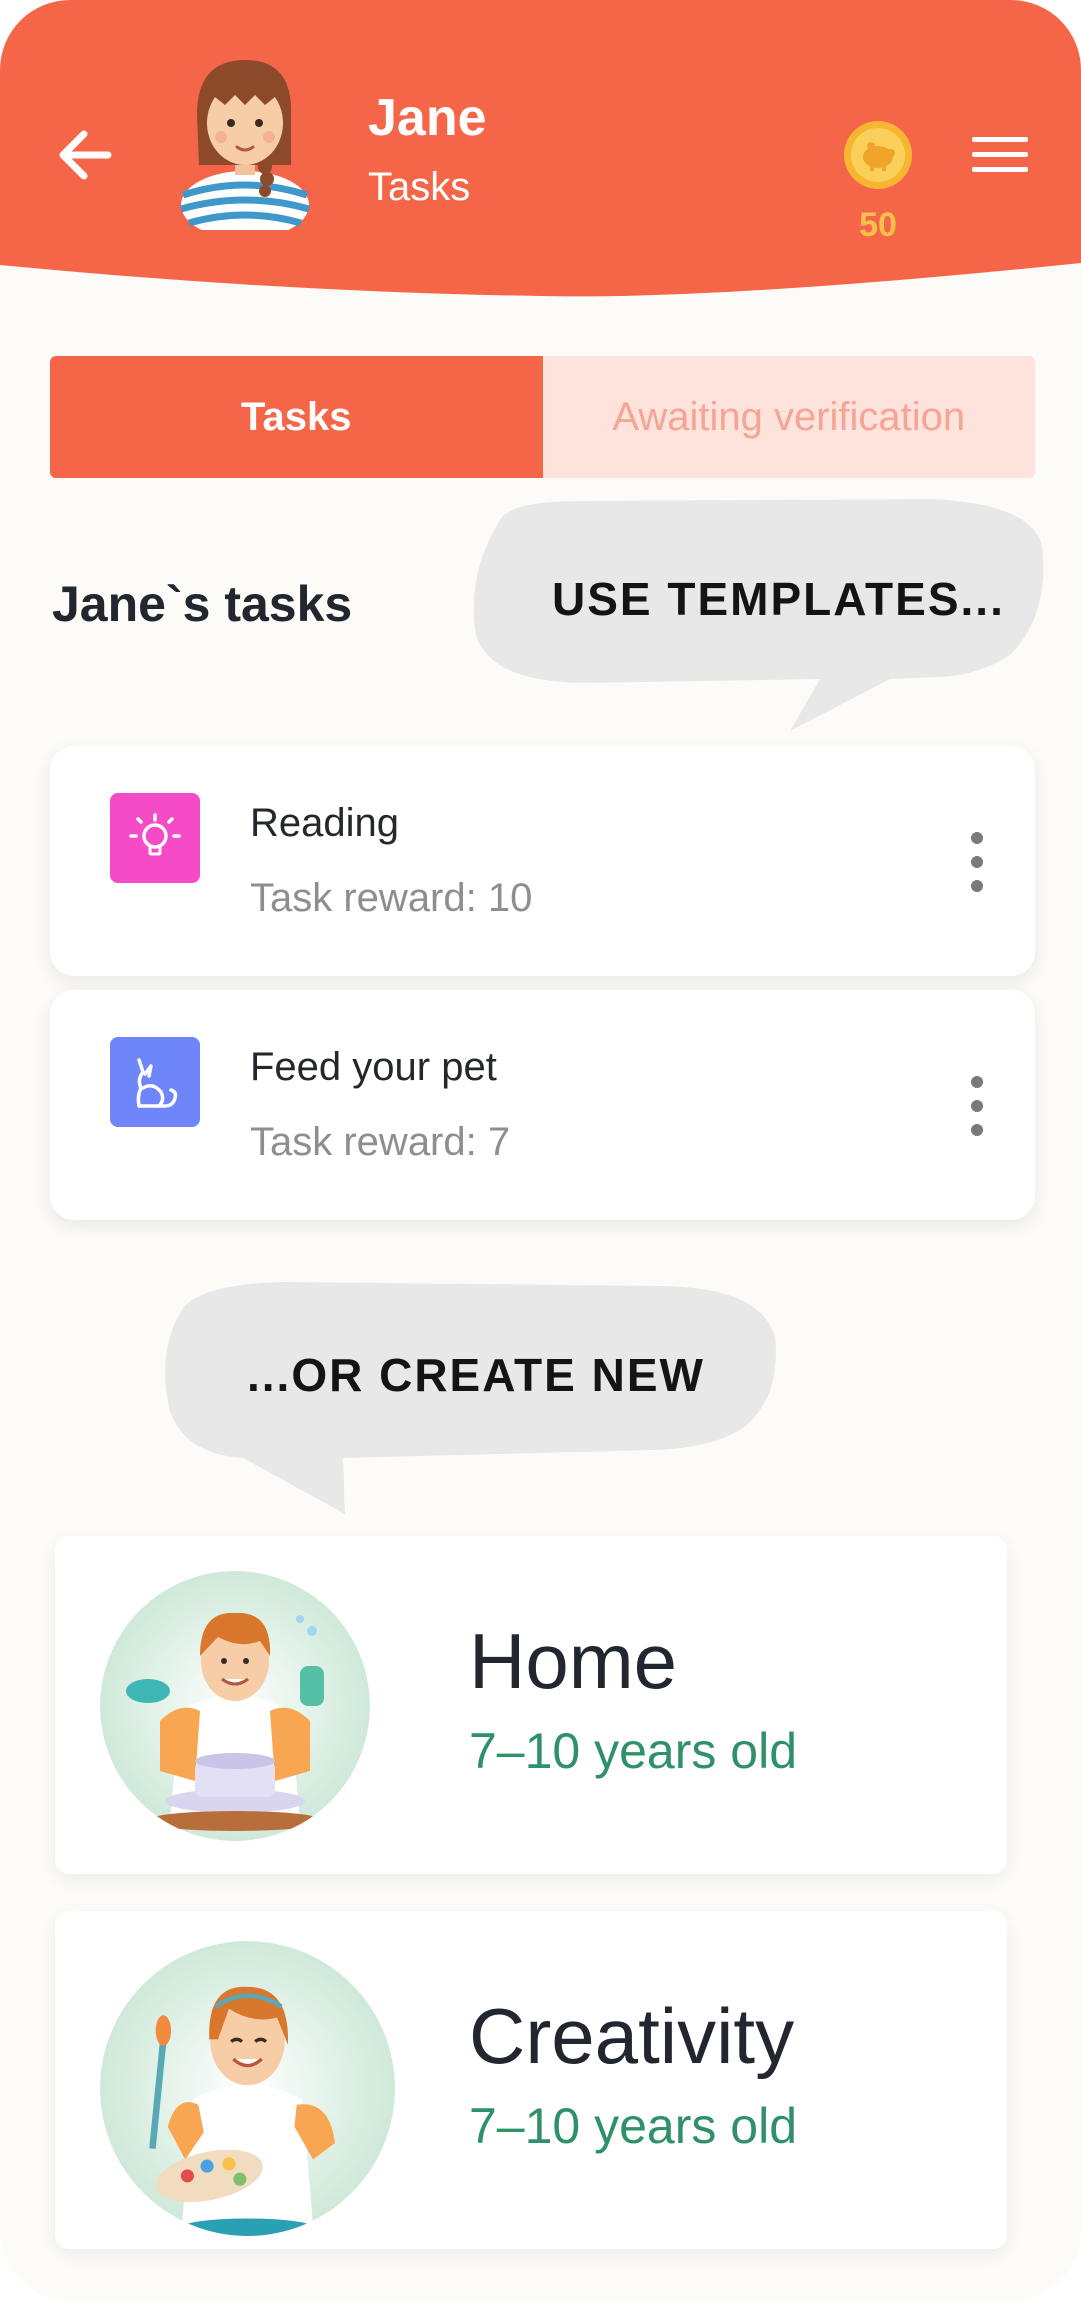  What do you see at coordinates (247, 2088) in the screenshot?
I see `creativity-illustration` at bounding box center [247, 2088].